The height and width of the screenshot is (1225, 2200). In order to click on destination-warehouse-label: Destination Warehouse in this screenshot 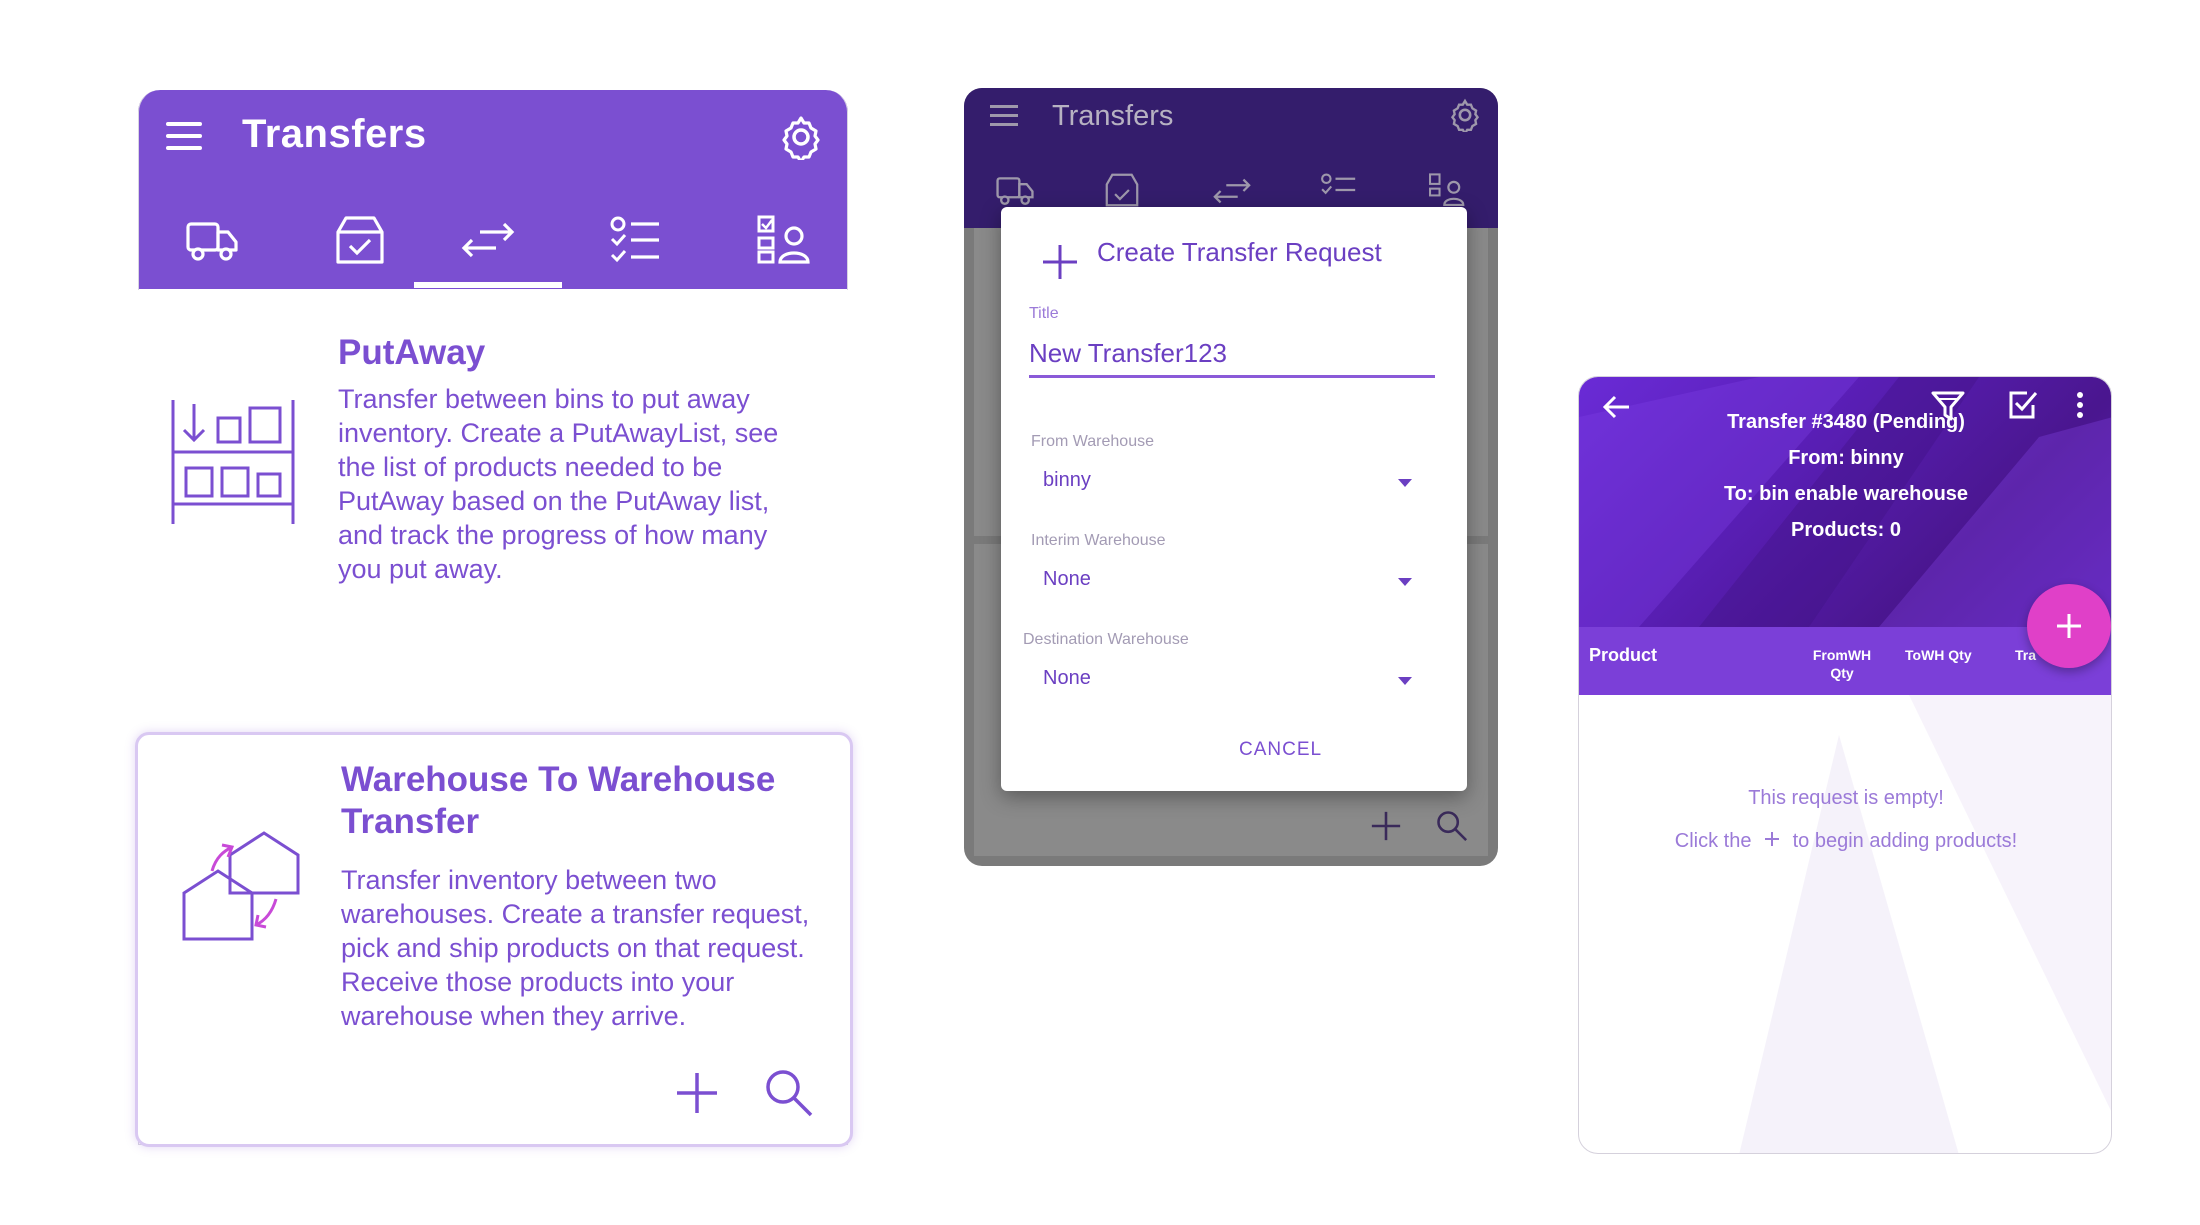, I will do `click(1106, 639)`.